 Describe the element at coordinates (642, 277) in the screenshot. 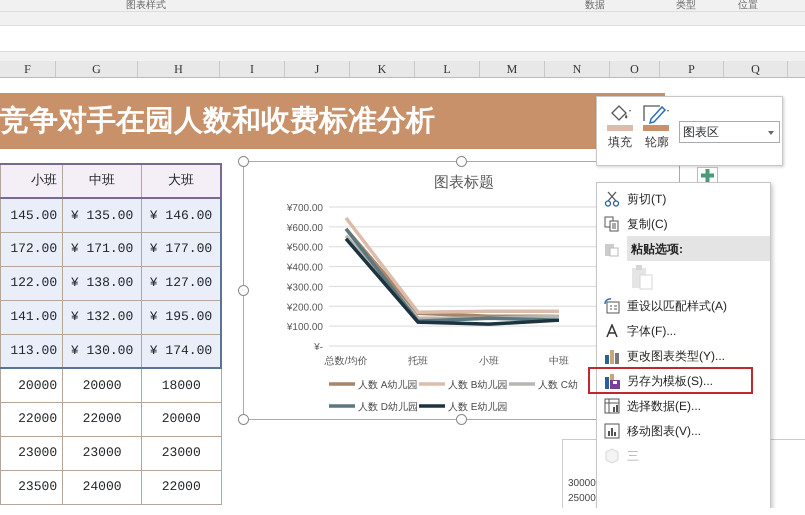

I see `clipboard-icon` at that location.